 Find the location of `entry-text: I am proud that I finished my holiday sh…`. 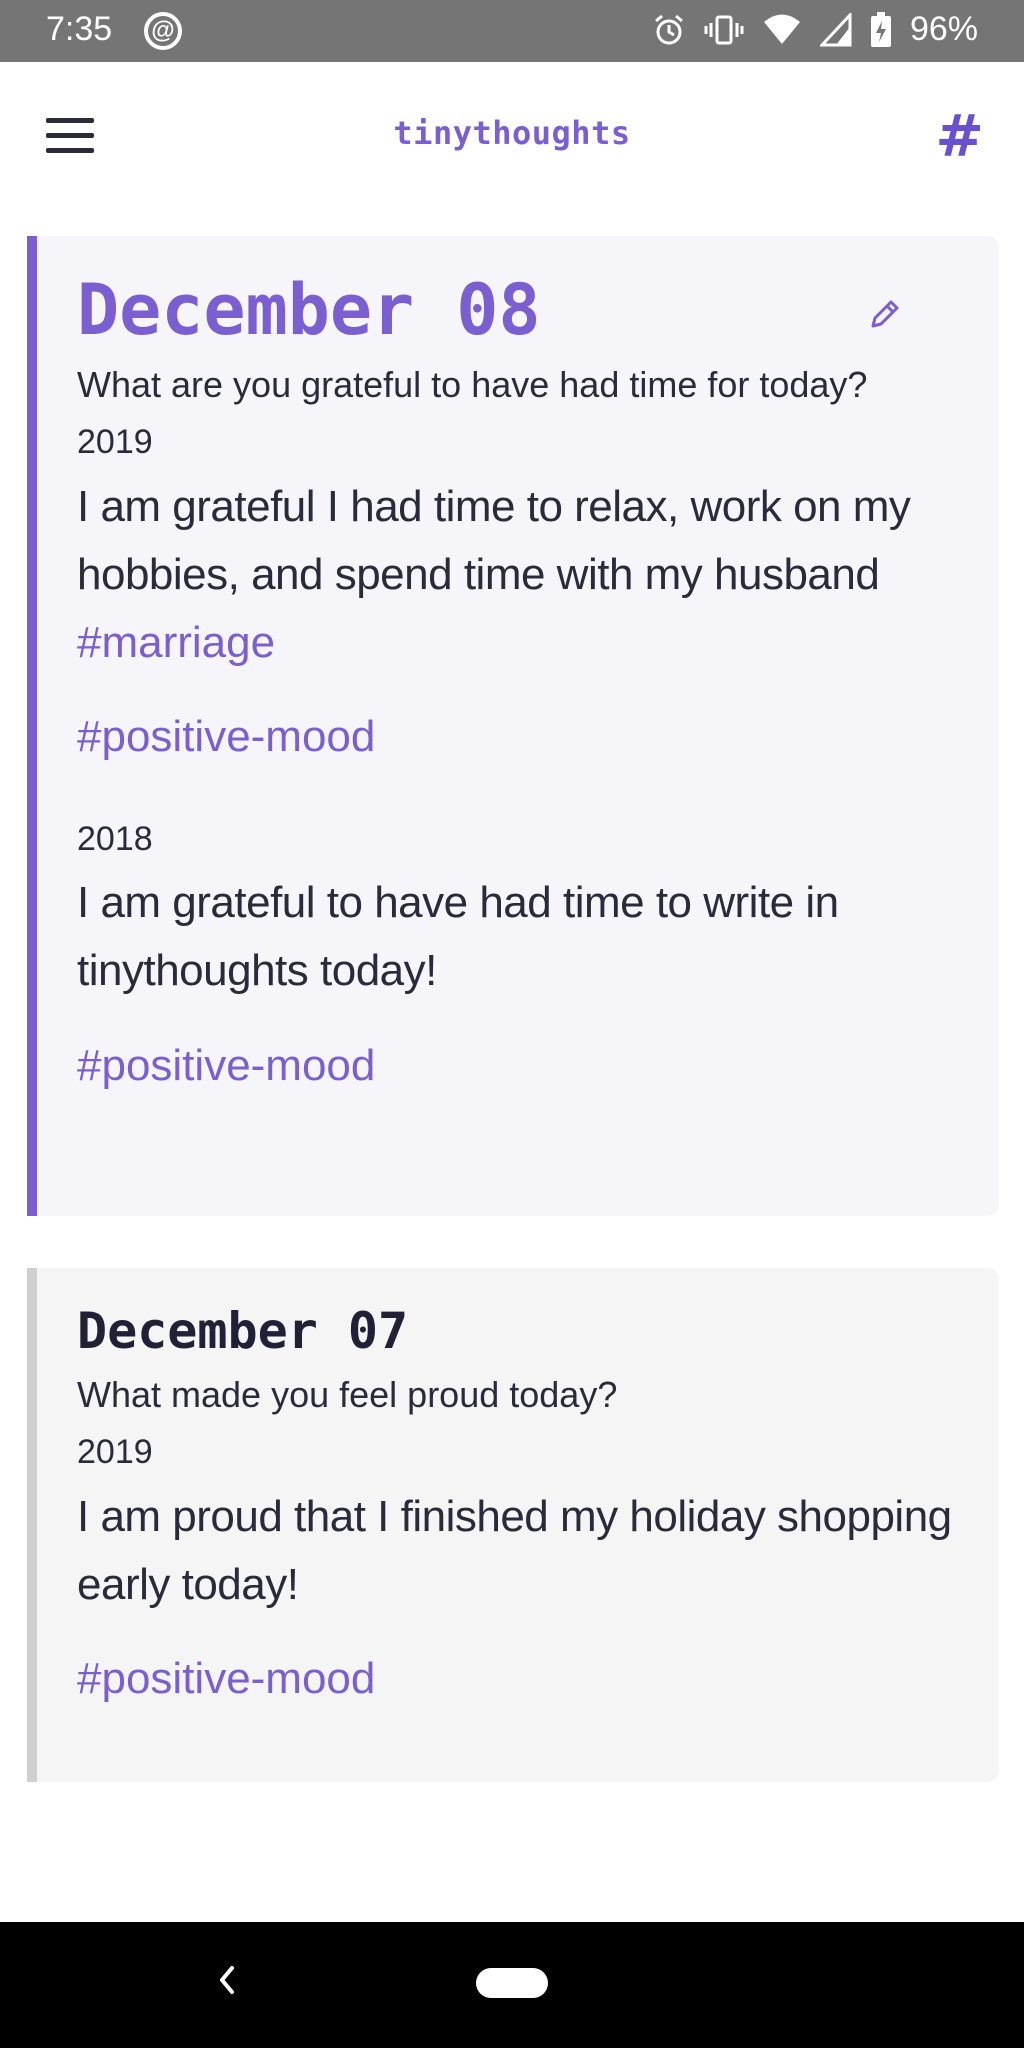

entry-text: I am proud that I finished my holiday sh… is located at coordinates (514, 1550).